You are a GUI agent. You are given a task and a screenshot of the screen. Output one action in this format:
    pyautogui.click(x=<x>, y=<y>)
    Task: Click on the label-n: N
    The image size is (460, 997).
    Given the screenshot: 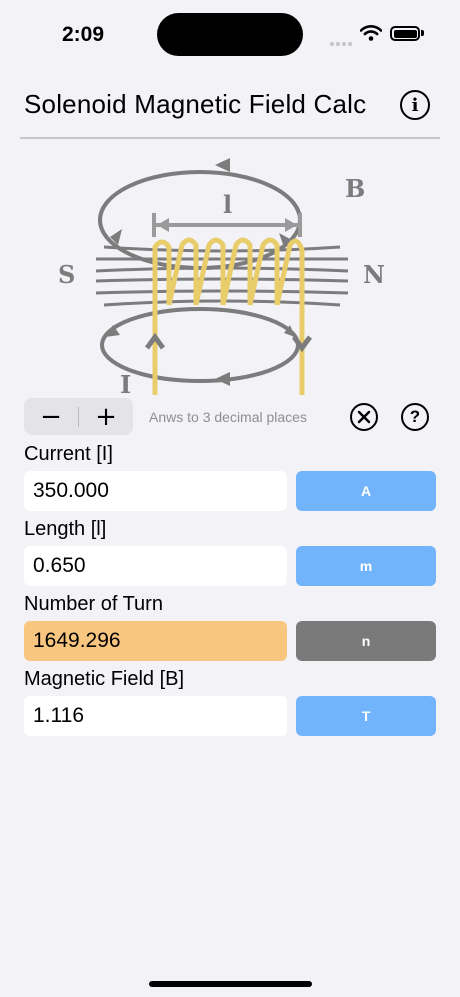 What is the action you would take?
    pyautogui.click(x=374, y=274)
    